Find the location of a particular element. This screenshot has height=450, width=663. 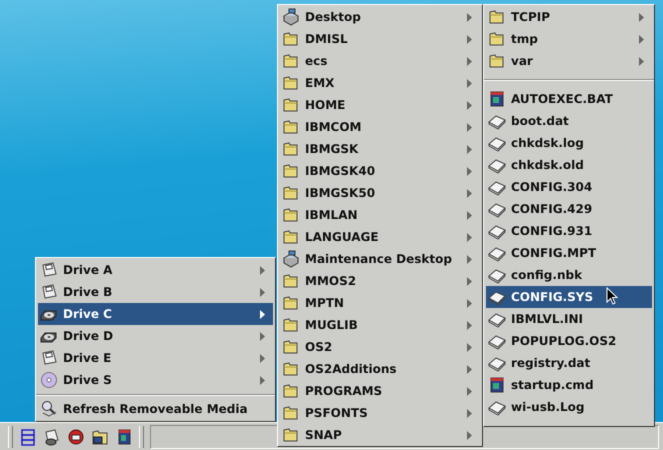

pointer-icon is located at coordinates (612, 296).